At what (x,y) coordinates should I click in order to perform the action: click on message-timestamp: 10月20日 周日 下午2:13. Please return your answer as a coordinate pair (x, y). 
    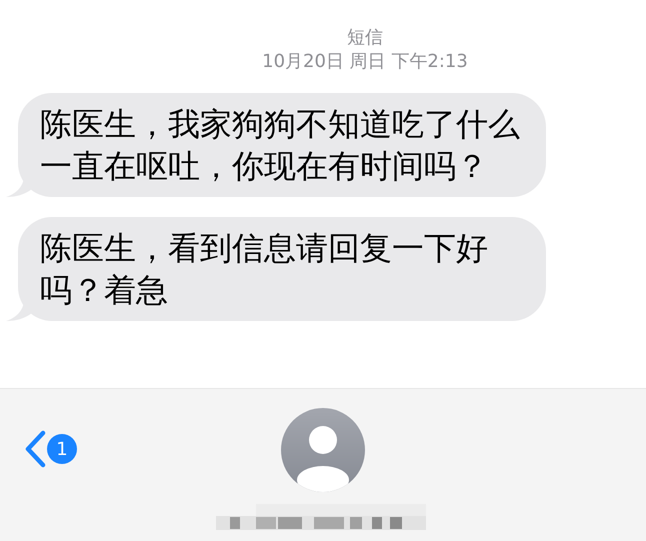
    Looking at the image, I should click on (365, 62).